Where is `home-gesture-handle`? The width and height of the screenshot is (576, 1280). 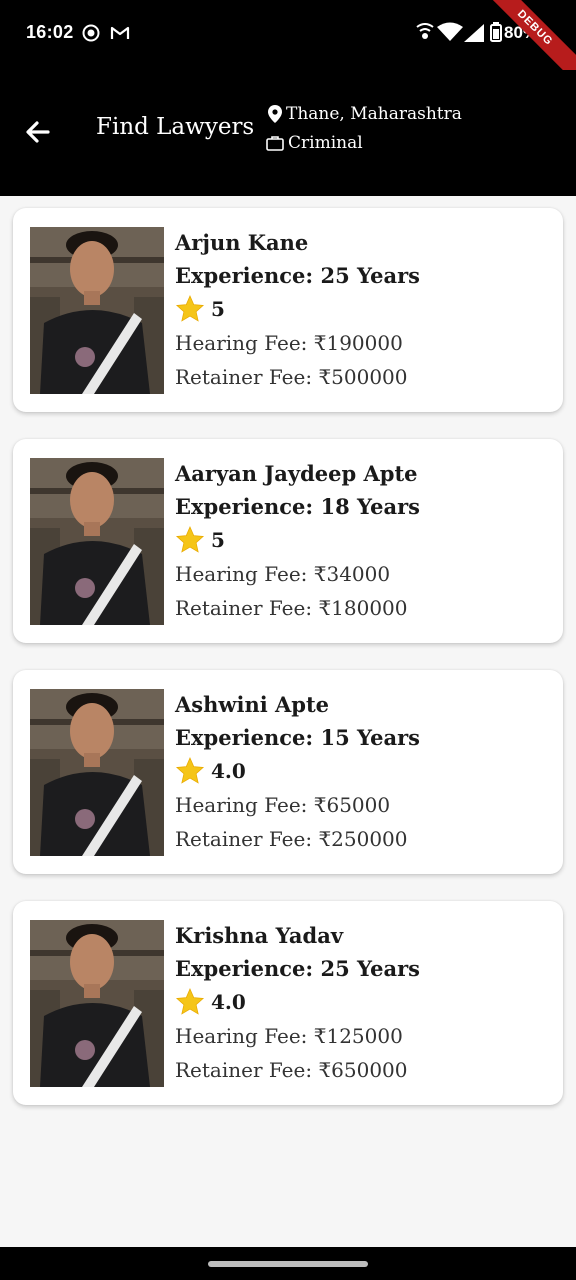 home-gesture-handle is located at coordinates (288, 1264).